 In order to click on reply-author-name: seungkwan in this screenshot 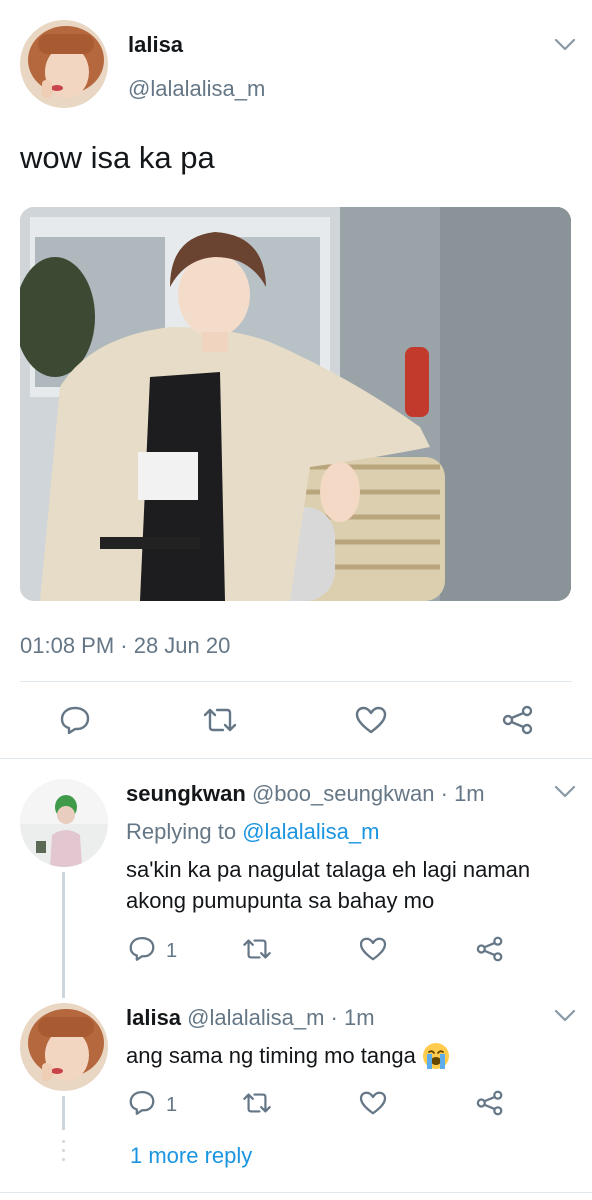, I will do `click(186, 793)`.